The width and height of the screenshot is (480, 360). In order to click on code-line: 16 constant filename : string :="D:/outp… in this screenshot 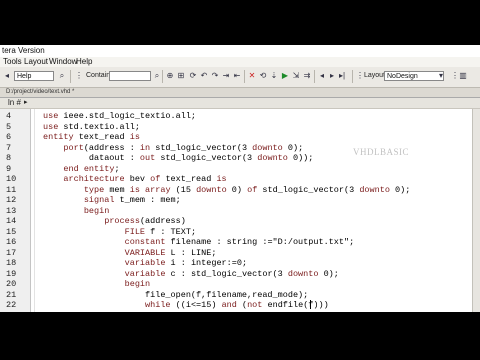, I will do `click(236, 242)`.